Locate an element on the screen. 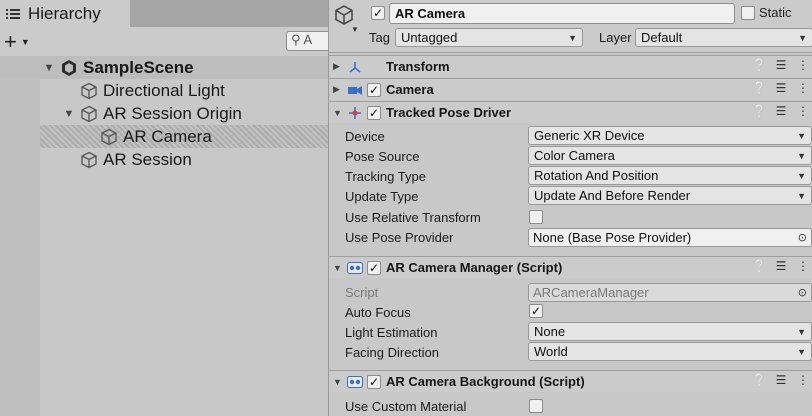 Image resolution: width=812 pixels, height=416 pixels. update-type-dropdown: Update And Before Render ▼ is located at coordinates (670, 195).